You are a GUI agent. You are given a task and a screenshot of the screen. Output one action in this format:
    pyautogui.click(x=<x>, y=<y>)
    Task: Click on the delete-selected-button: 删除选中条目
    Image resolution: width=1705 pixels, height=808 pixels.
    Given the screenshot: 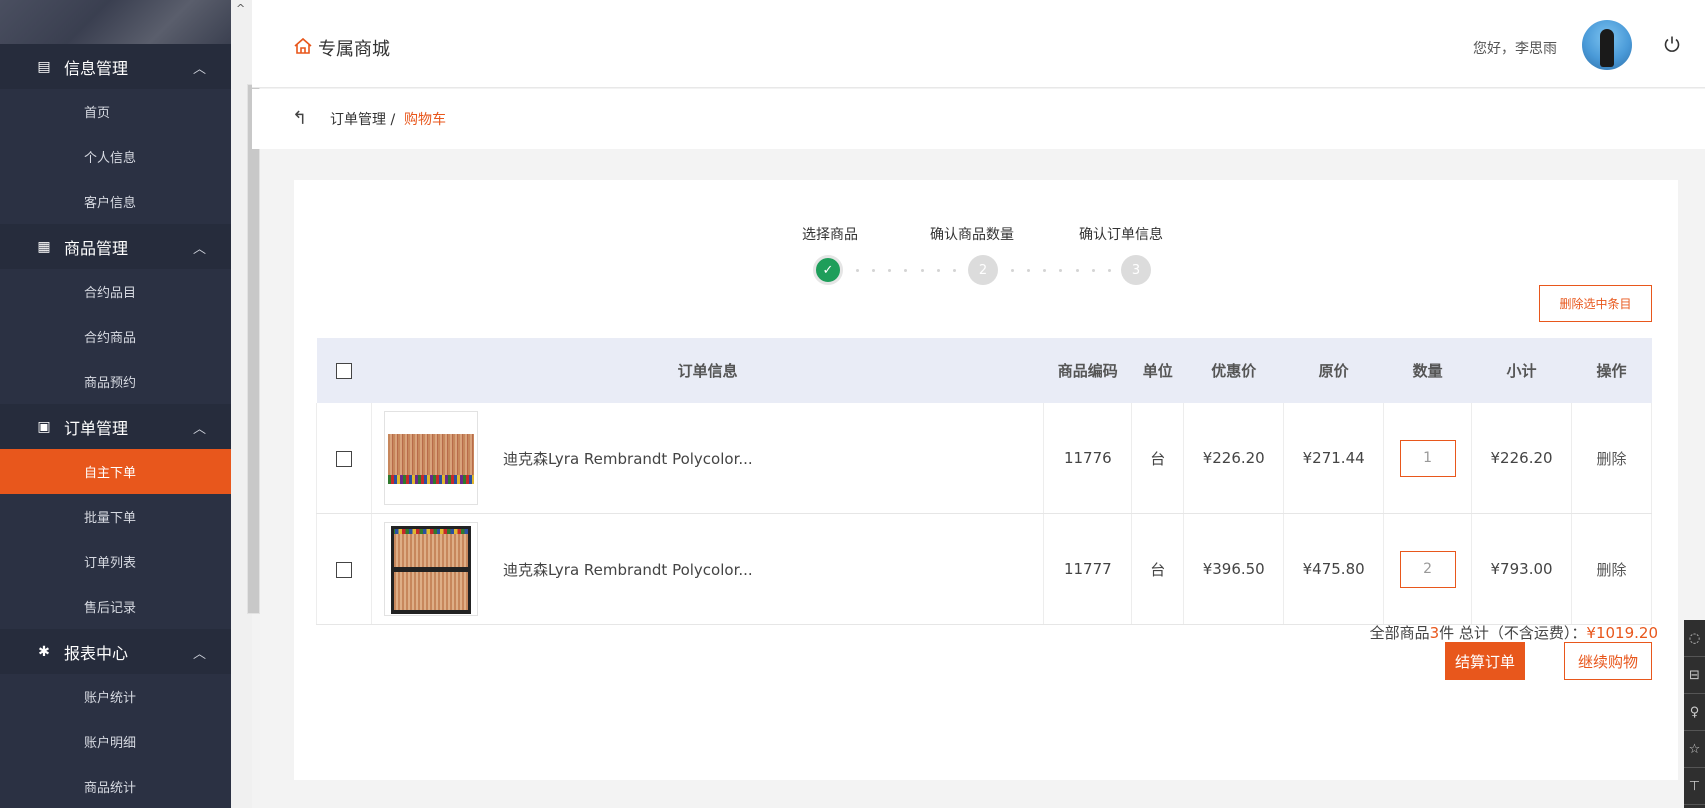 What is the action you would take?
    pyautogui.click(x=1595, y=303)
    